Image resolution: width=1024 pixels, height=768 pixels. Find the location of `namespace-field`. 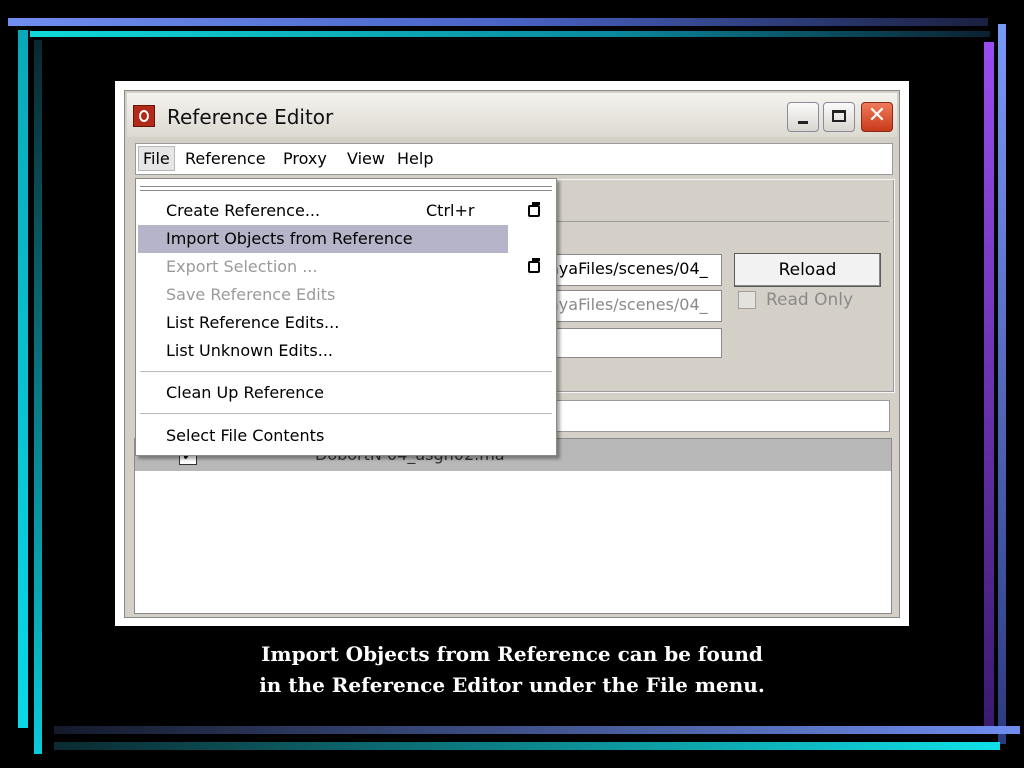

namespace-field is located at coordinates (633, 343).